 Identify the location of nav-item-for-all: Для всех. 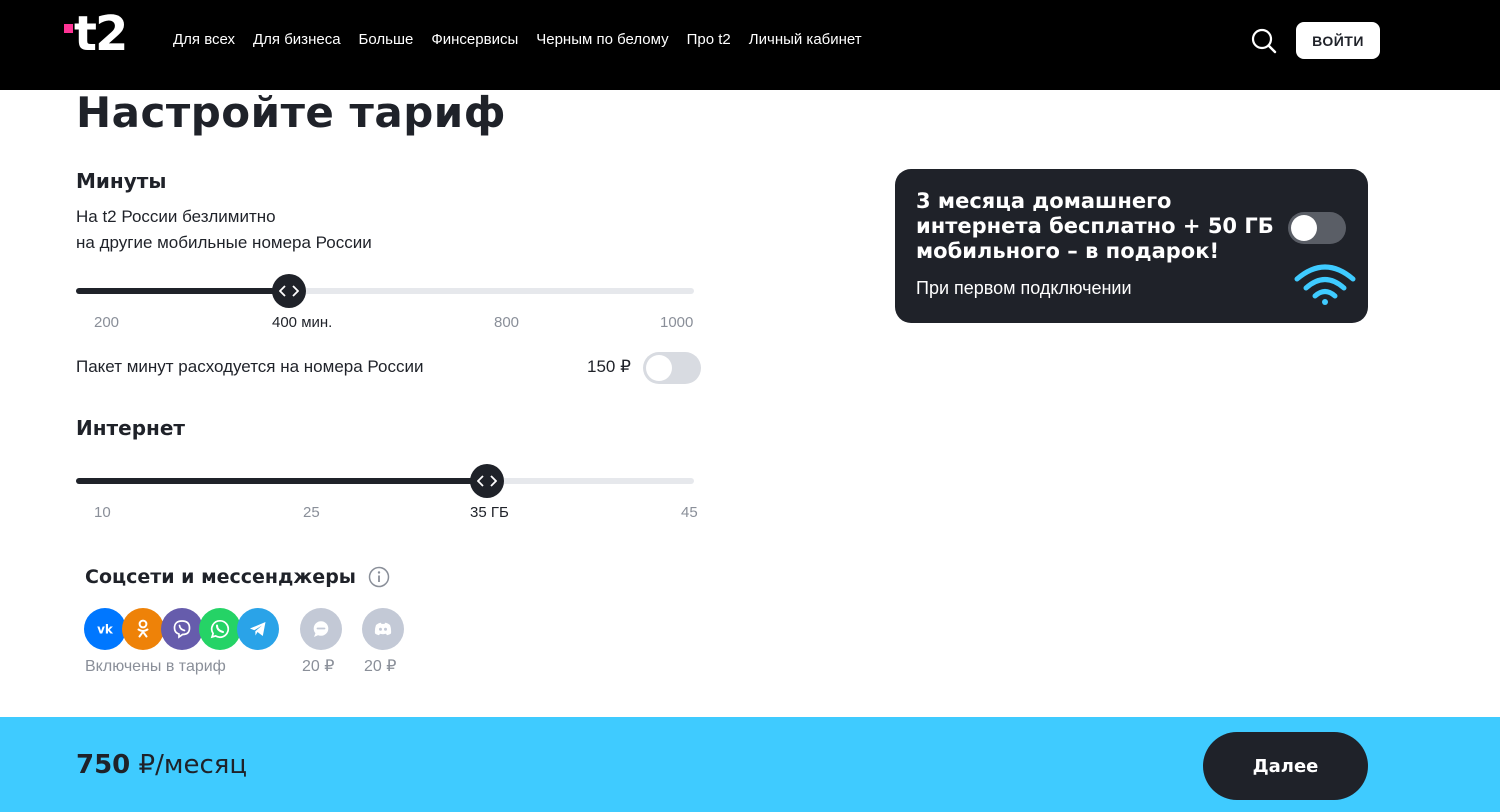
(204, 40).